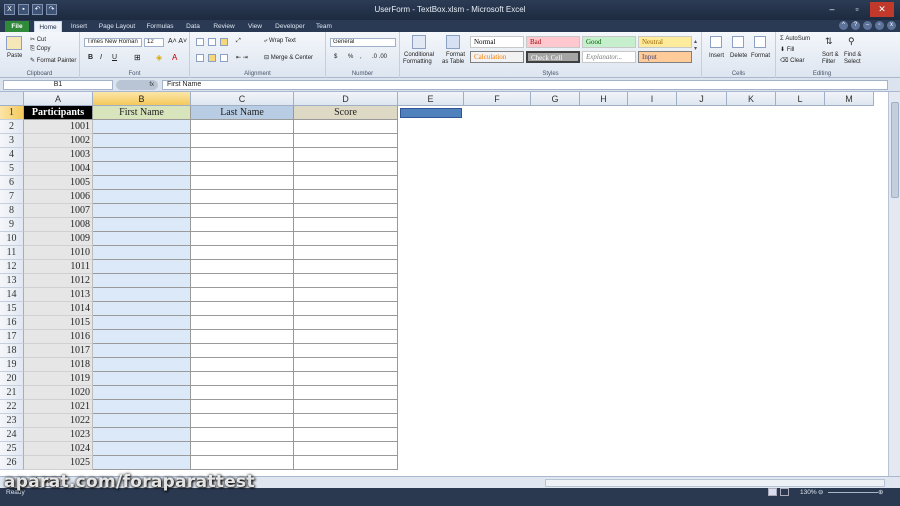 The height and width of the screenshot is (506, 900). What do you see at coordinates (419, 55) in the screenshot?
I see `conditional-formatting-line1: Conditional` at bounding box center [419, 55].